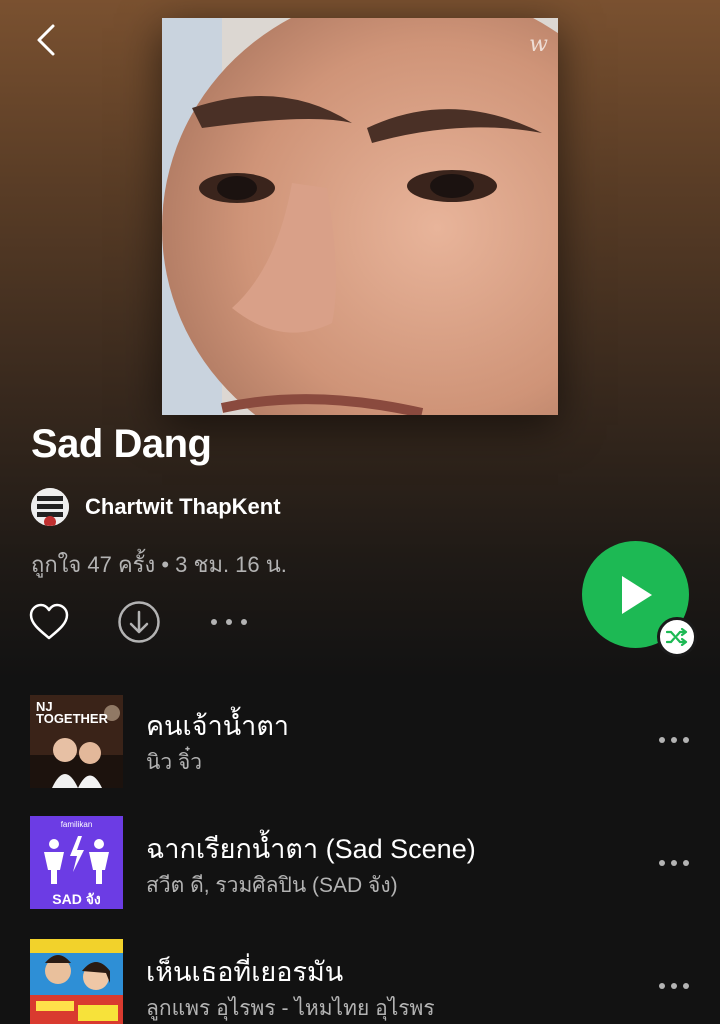  I want to click on play-icon, so click(636, 594).